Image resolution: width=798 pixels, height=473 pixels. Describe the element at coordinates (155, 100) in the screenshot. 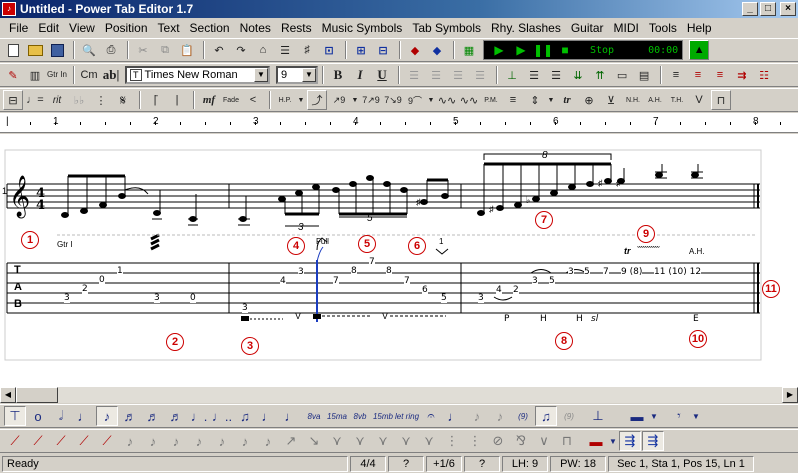

I see `barline-button: |̄` at that location.